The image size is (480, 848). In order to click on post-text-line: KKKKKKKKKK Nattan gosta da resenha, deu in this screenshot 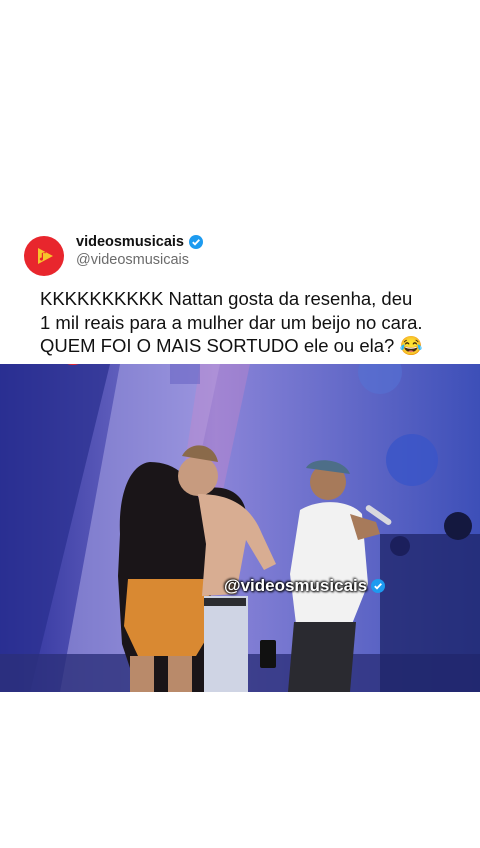, I will do `click(226, 298)`.